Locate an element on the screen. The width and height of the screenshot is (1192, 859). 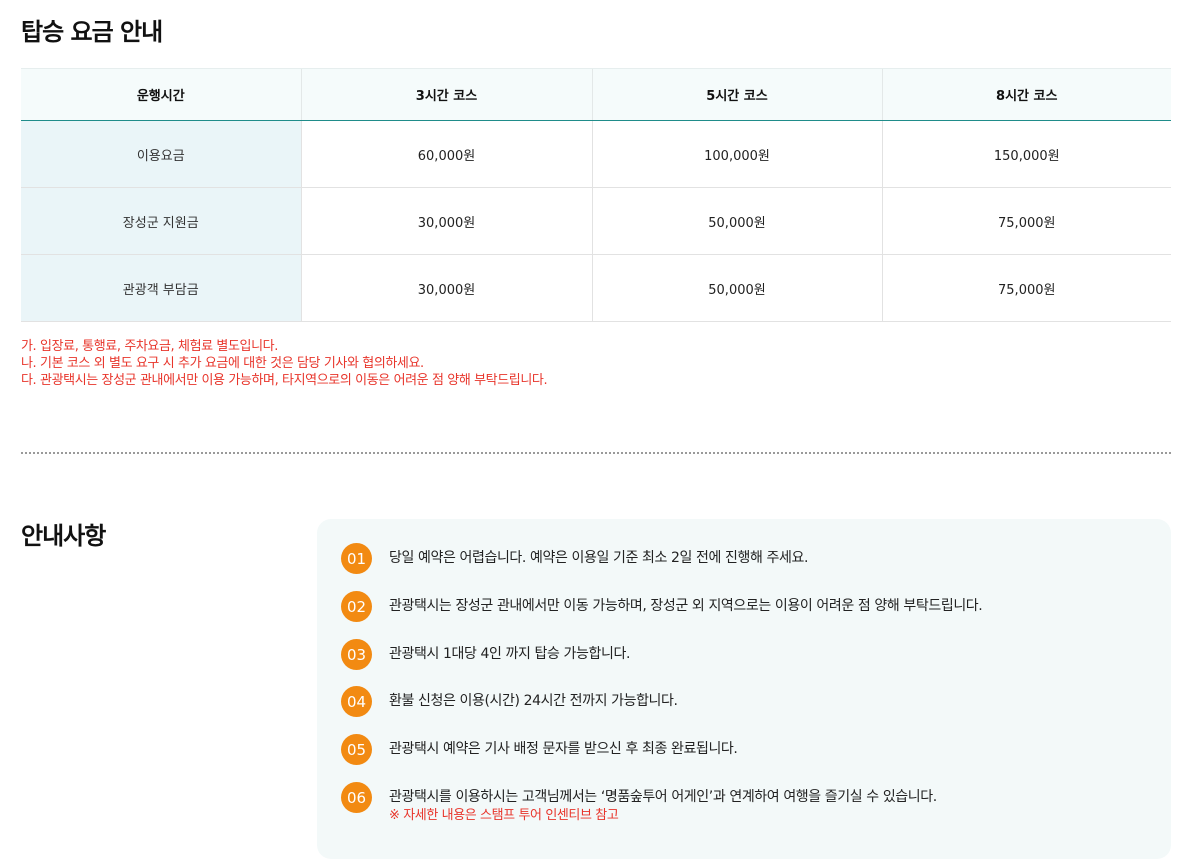
row-label-tourist-charge: 관광객 부담금 is located at coordinates (161, 288).